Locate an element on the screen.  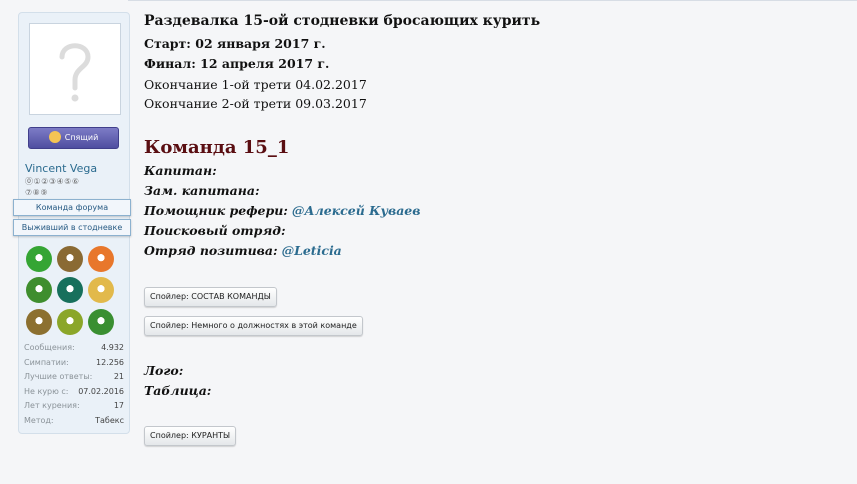
spoiler-team-button: Спойлер: СОСТАВ КОМАНДЫ is located at coordinates (210, 297).